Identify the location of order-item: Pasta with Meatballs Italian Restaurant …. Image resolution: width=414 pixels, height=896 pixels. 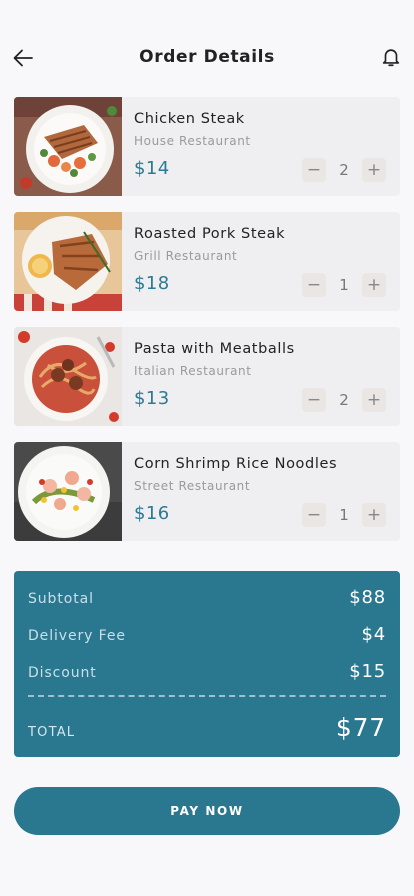
(207, 376).